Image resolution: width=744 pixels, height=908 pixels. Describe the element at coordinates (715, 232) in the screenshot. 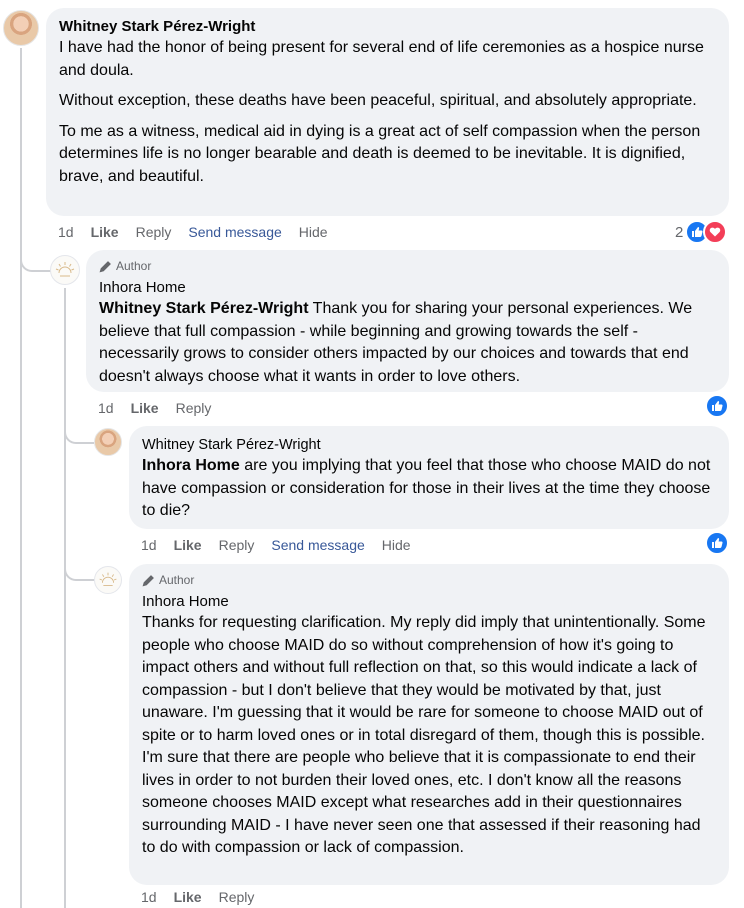

I see `love-icon` at that location.